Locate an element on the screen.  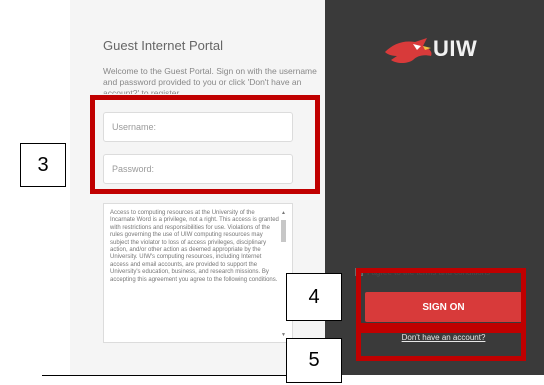
callout-3: 3 is located at coordinates (43, 165).